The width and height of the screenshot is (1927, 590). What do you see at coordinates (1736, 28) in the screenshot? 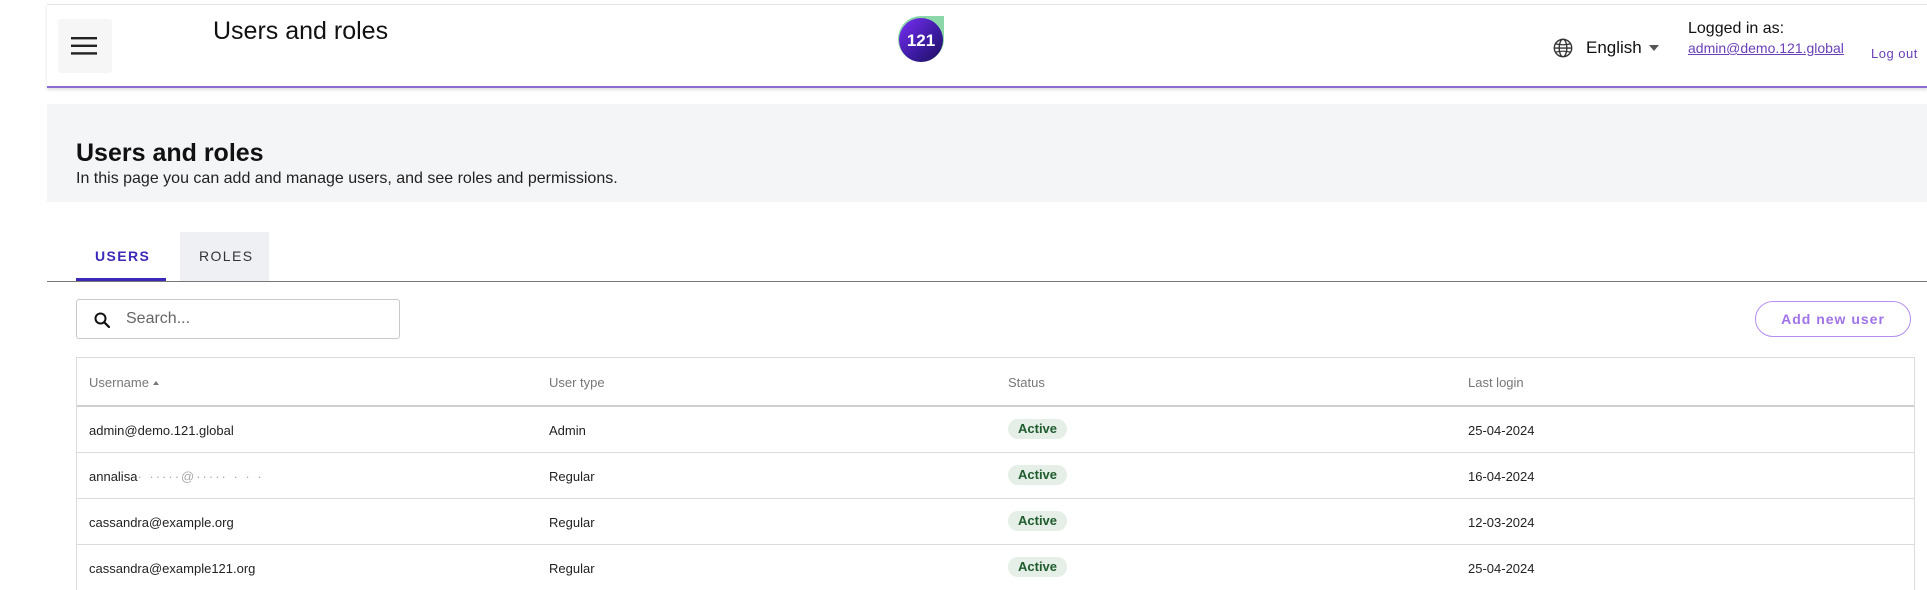
I see `logged-in-label: Logged in as:` at bounding box center [1736, 28].